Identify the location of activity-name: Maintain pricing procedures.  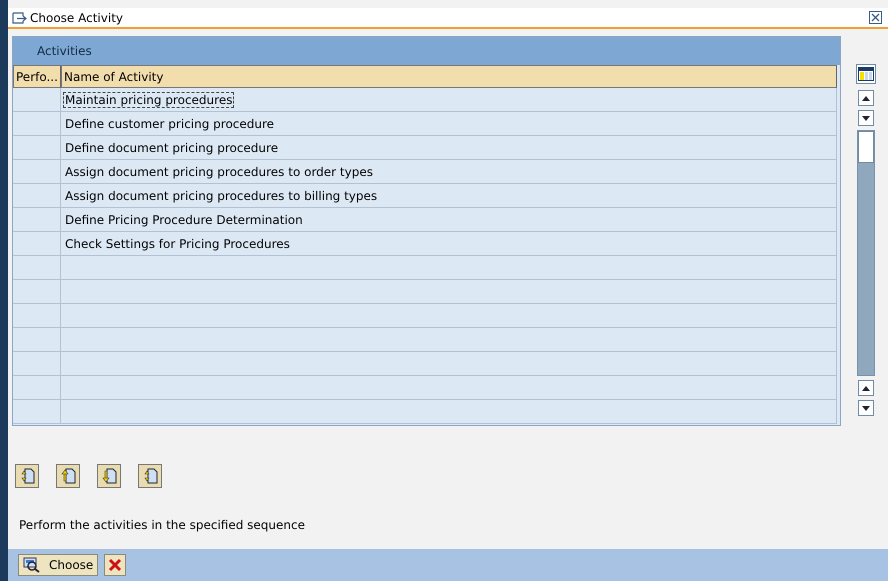
(148, 100).